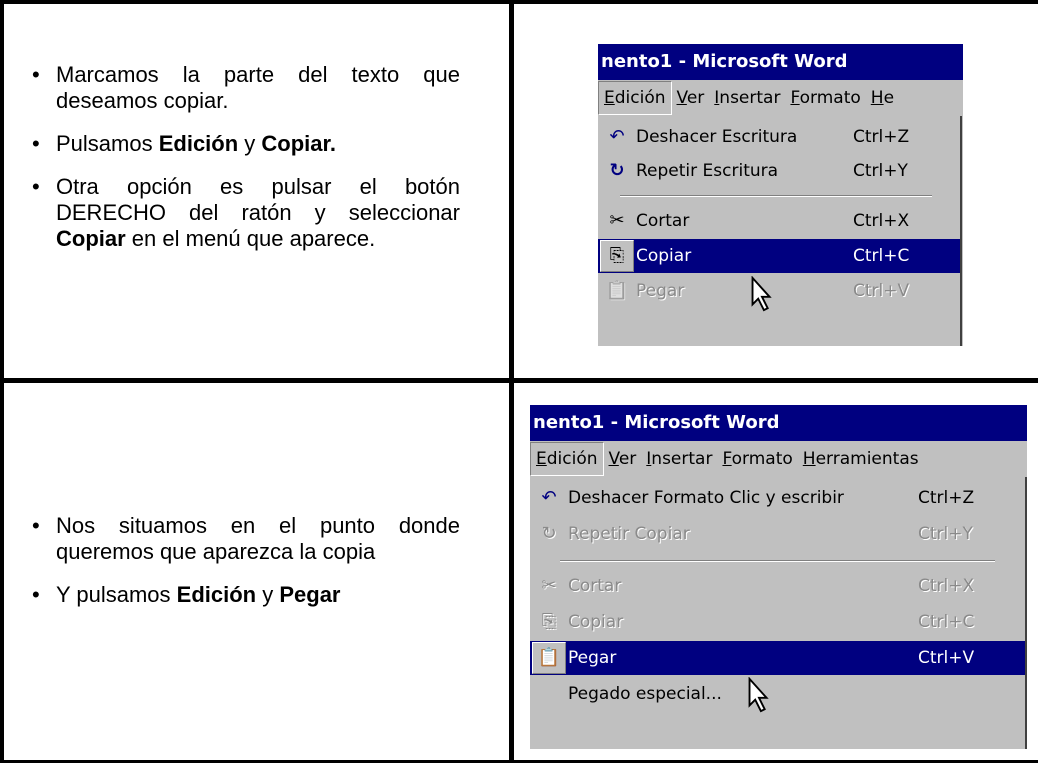 This screenshot has height=763, width=1038. Describe the element at coordinates (779, 137) in the screenshot. I see `menu-item-deshacer: ↶ Deshacer Escritura Ctrl+Z` at that location.